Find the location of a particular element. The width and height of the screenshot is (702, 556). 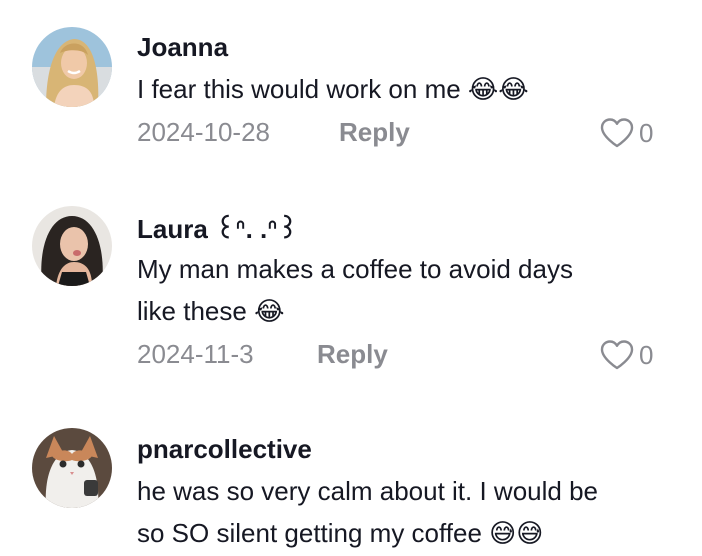

comment-line: like these 😂 is located at coordinates (211, 311).